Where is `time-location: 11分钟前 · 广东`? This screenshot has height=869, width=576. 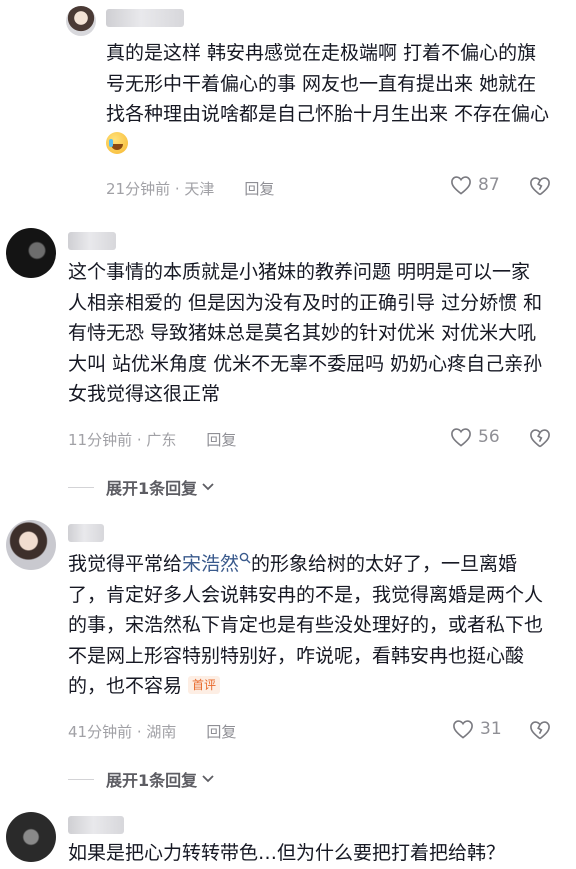 time-location: 11分钟前 · 广东 is located at coordinates (122, 440).